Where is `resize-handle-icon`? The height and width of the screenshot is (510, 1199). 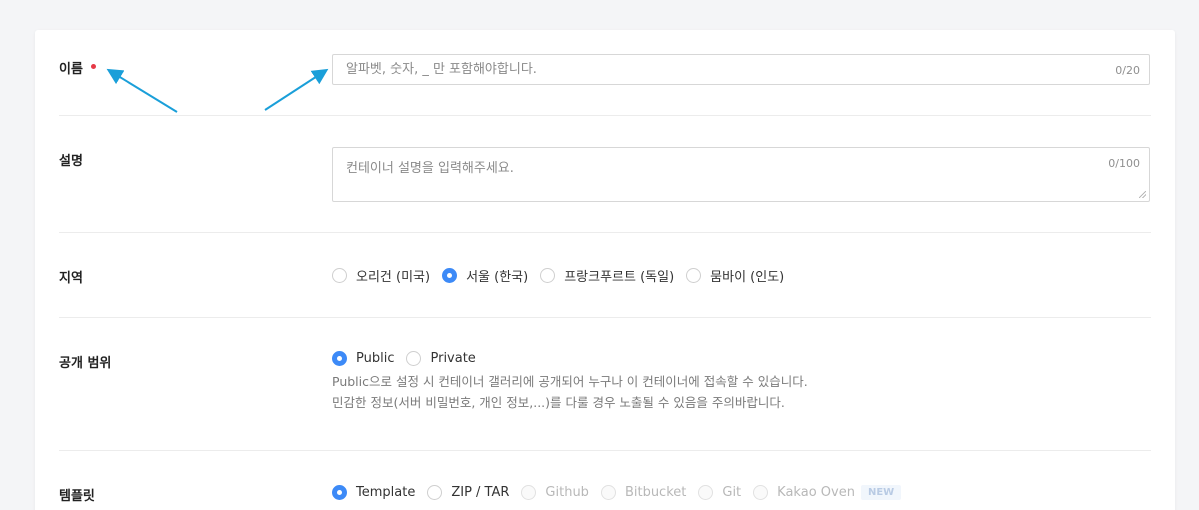 resize-handle-icon is located at coordinates (1142, 194).